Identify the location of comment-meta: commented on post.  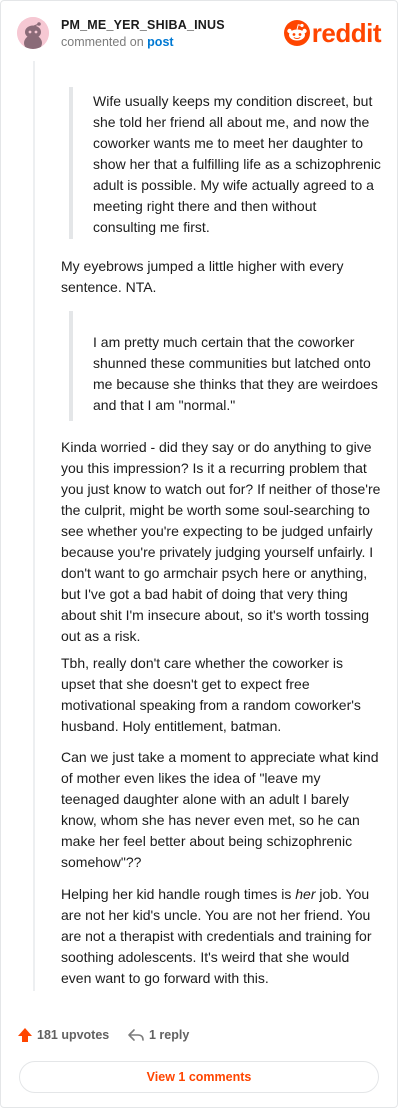
(117, 42).